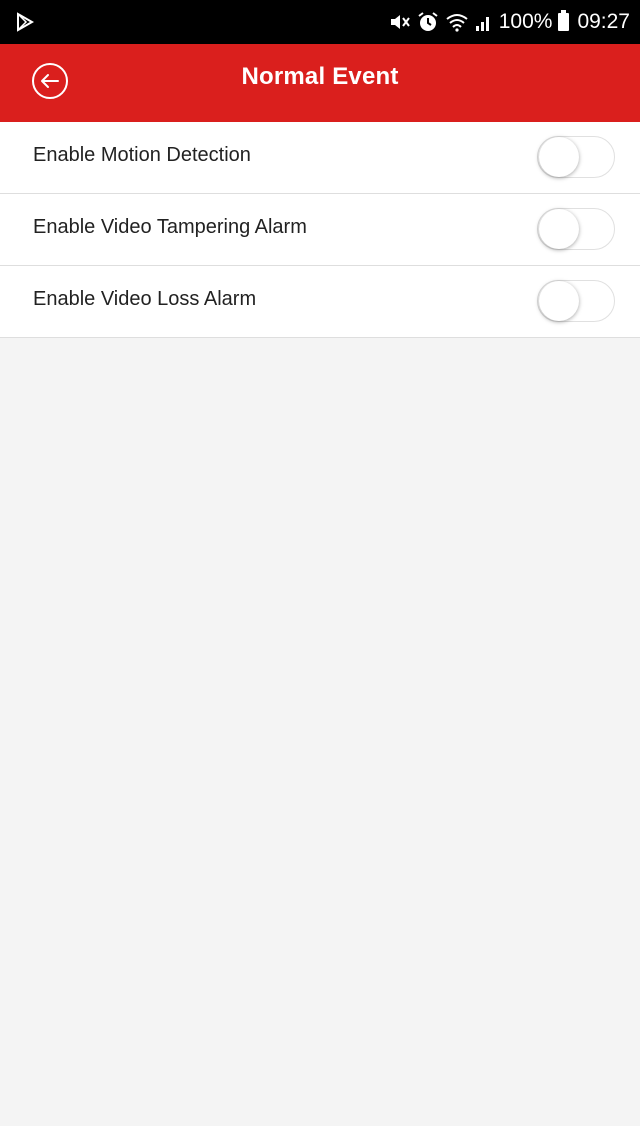  Describe the element at coordinates (25, 22) in the screenshot. I see `play-store-icon` at that location.